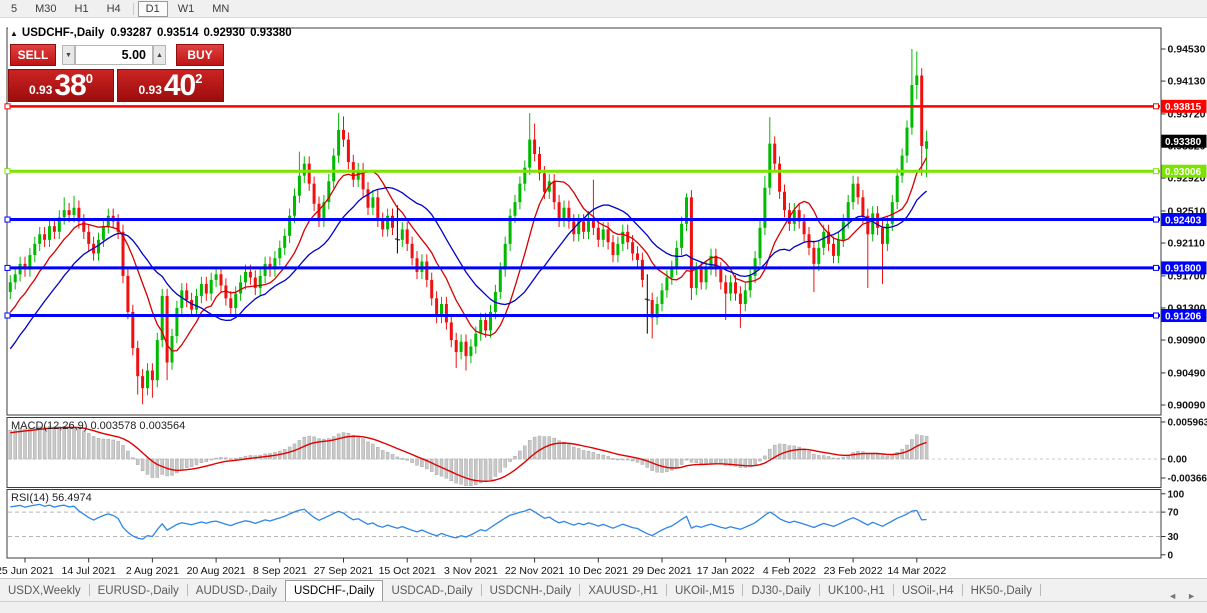 The width and height of the screenshot is (1207, 613). I want to click on svg-text:MACD(12,26,9) 0.003578 0.00356: MACD(12,26,9) 0.003578 0.003564, so click(98, 426).